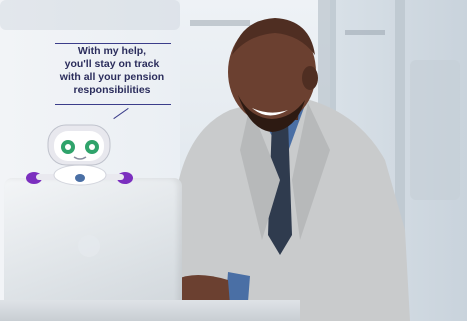  What do you see at coordinates (112, 51) in the screenshot?
I see `speech-line: With my help,` at bounding box center [112, 51].